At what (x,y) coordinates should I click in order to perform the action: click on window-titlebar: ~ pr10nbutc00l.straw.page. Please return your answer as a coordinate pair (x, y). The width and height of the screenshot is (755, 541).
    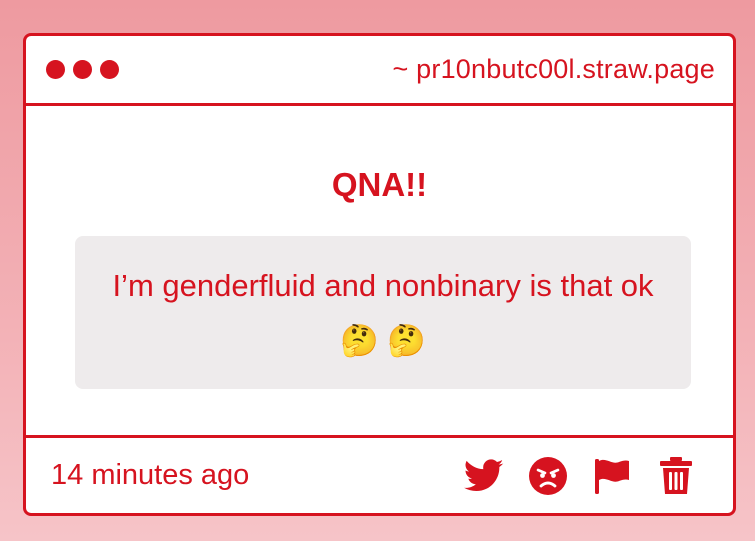
    Looking at the image, I should click on (379, 71).